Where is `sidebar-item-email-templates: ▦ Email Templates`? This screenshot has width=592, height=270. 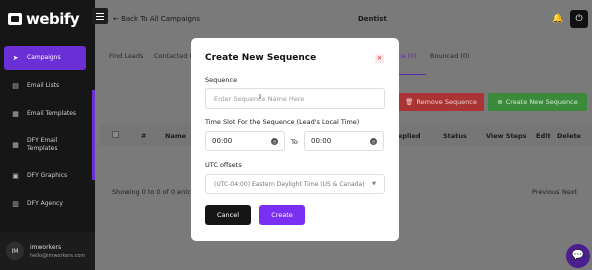 sidebar-item-email-templates: ▦ Email Templates is located at coordinates (45, 114).